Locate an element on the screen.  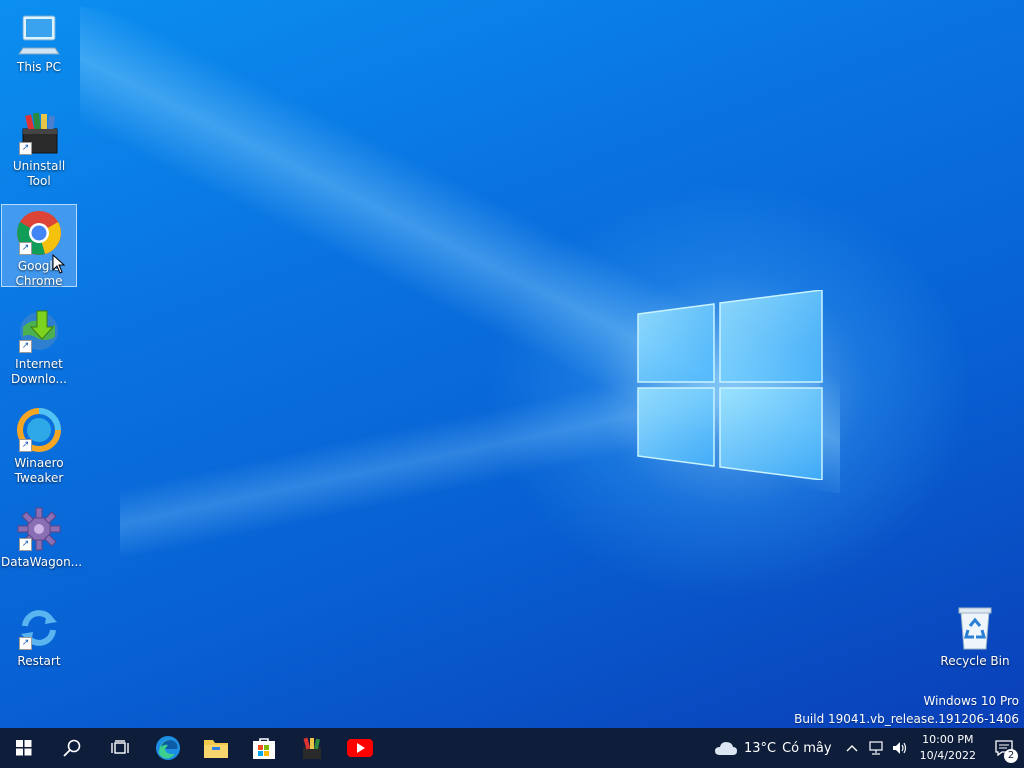
show-hidden-icons-button is located at coordinates (852, 748).